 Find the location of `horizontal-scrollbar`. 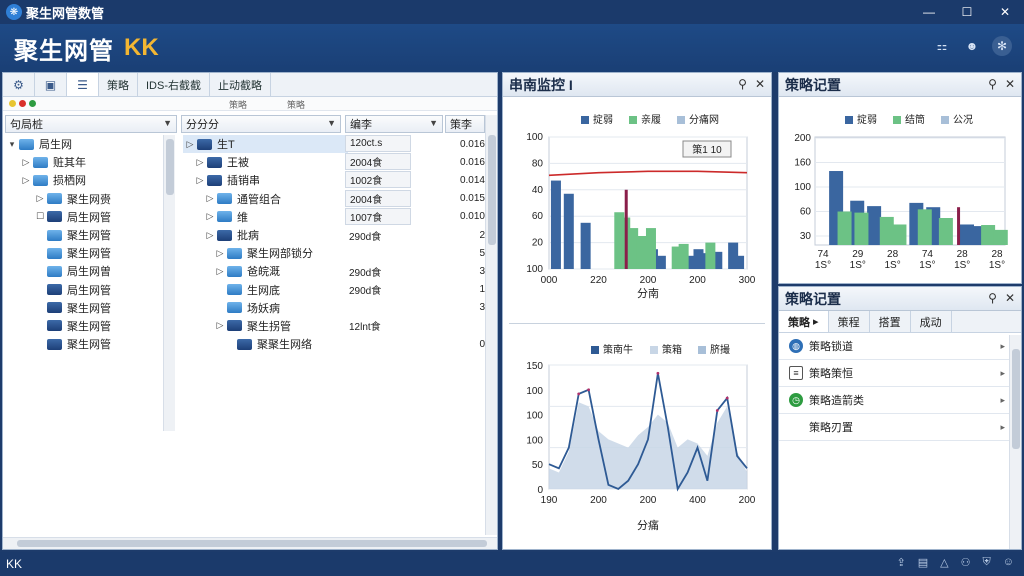

horizontal-scrollbar is located at coordinates (250, 543).